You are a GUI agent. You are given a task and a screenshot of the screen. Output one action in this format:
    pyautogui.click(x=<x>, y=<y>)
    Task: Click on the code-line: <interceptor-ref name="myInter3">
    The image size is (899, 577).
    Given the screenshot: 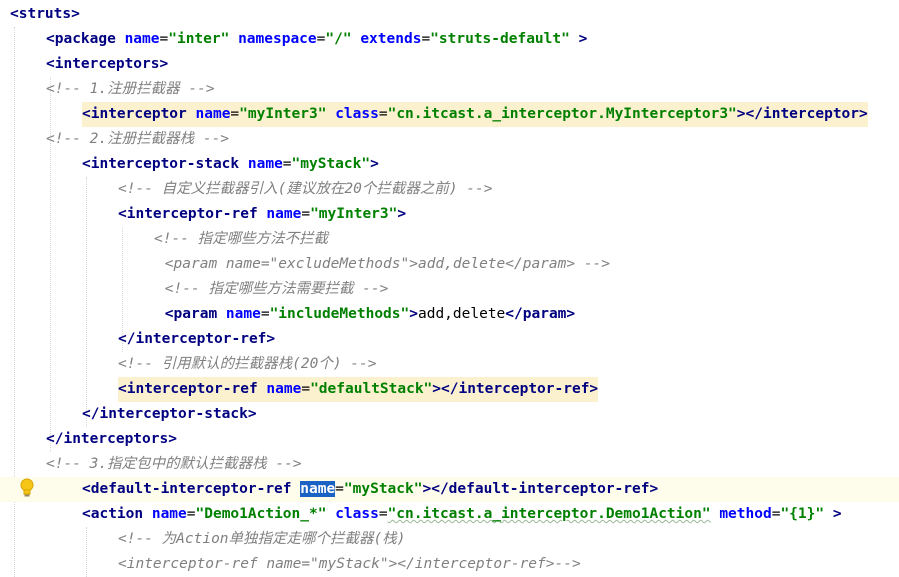 What is the action you would take?
    pyautogui.click(x=449, y=214)
    